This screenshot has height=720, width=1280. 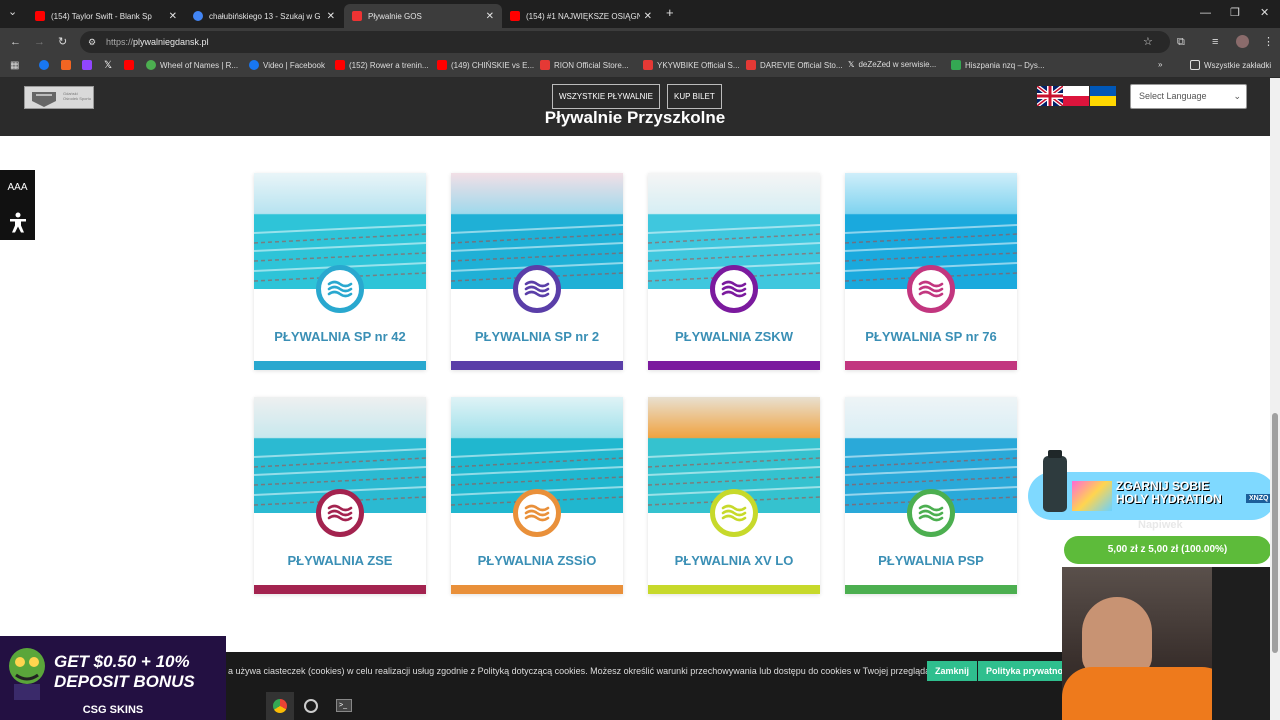 What do you see at coordinates (280, 706) in the screenshot?
I see `chrome-icon` at bounding box center [280, 706].